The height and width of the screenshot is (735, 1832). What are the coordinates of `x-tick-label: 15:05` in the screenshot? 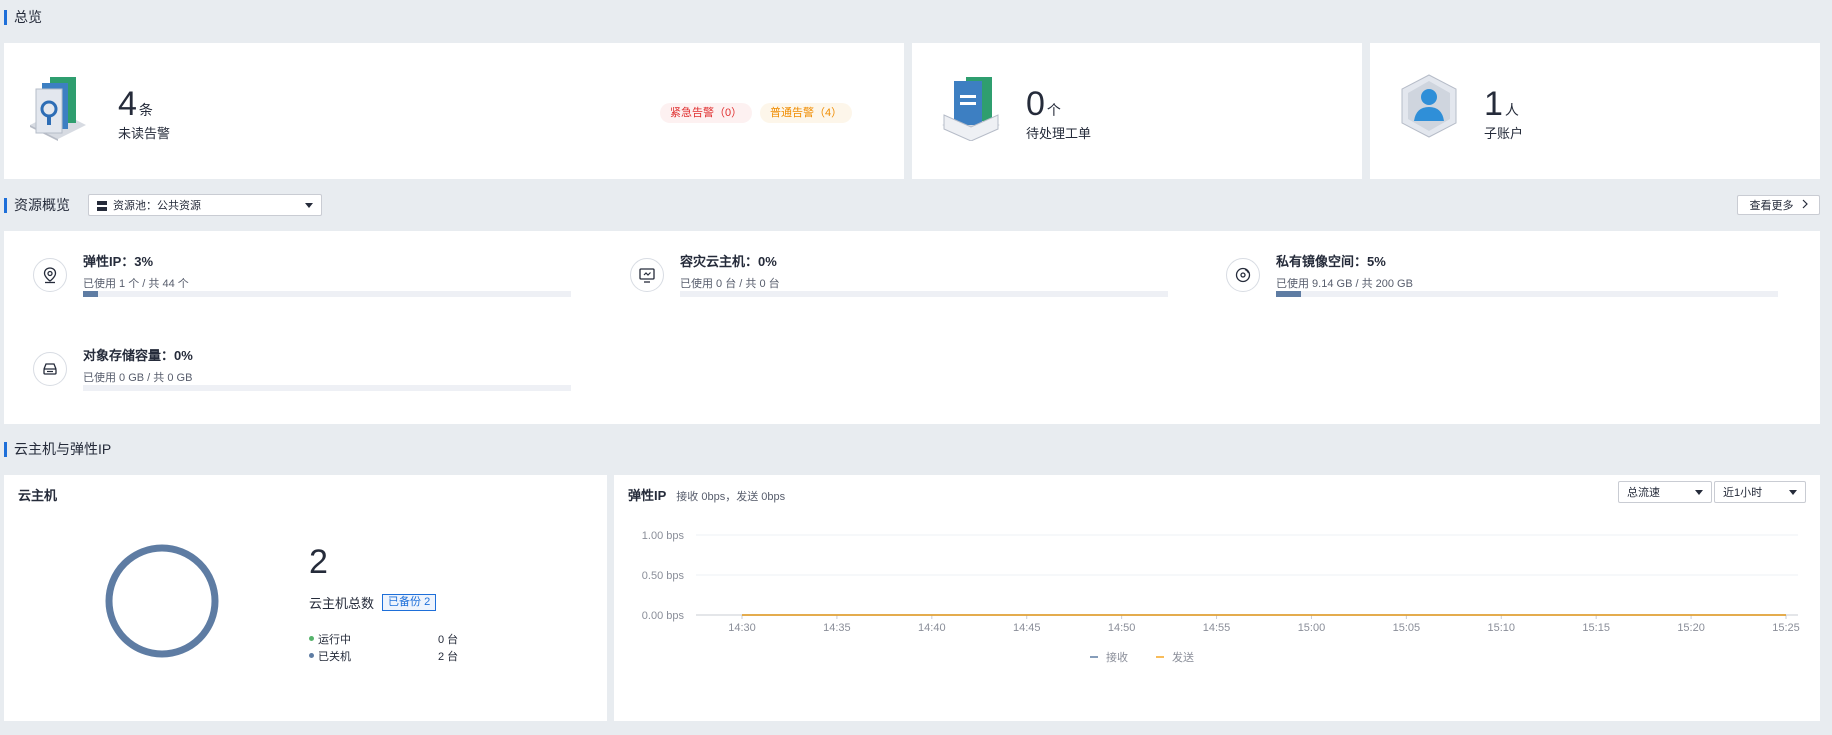 It's located at (1407, 628).